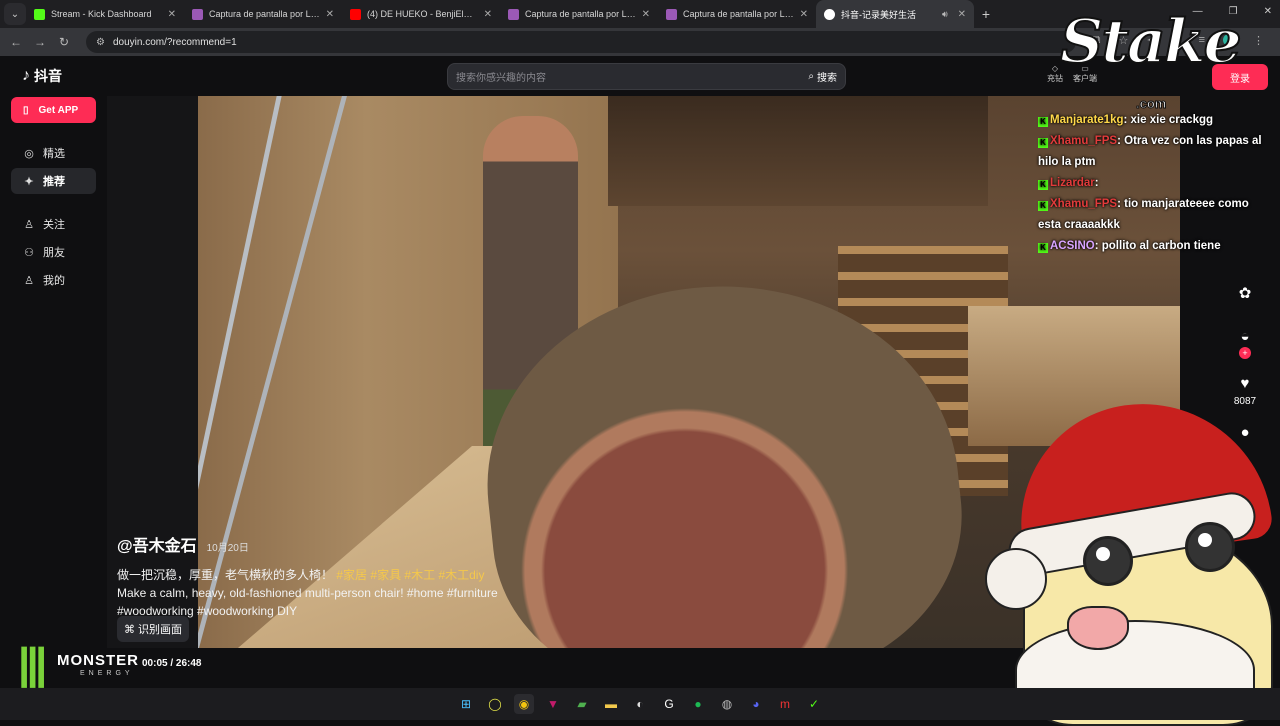  What do you see at coordinates (100, 42) in the screenshot?
I see `site-info-icon: ⚙` at bounding box center [100, 42].